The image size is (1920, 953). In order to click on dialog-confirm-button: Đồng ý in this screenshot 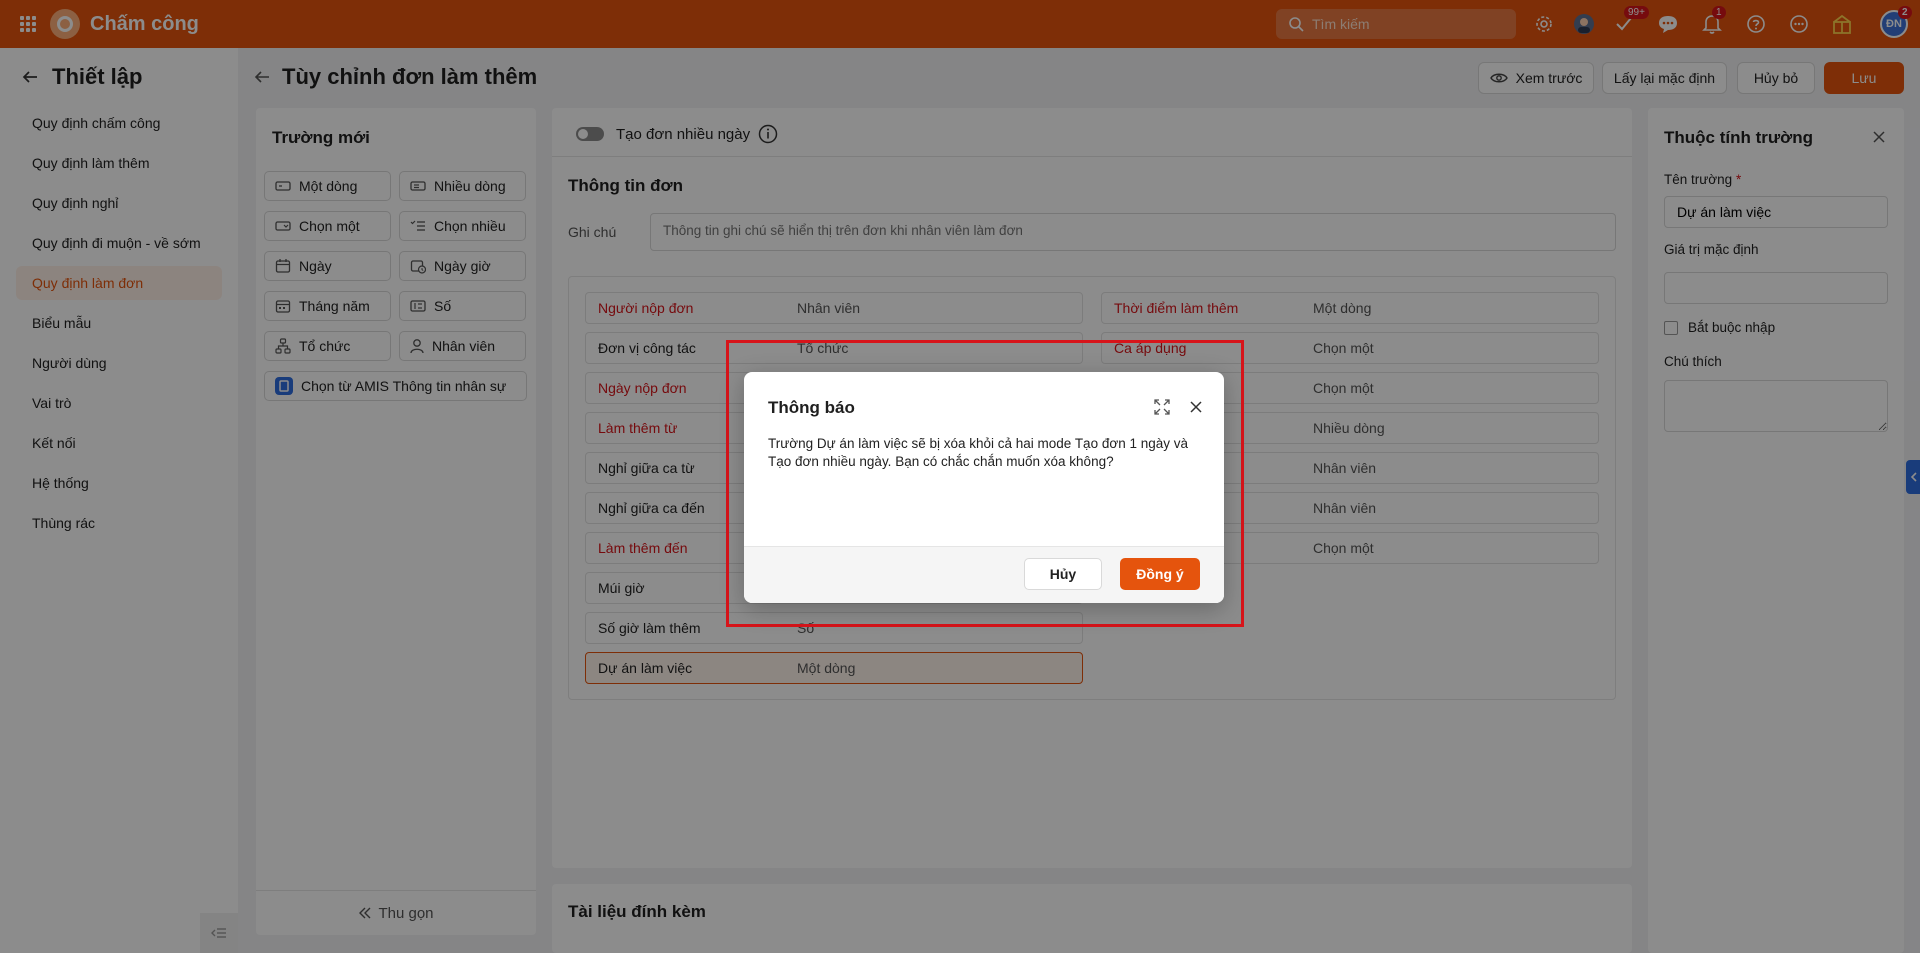, I will do `click(1160, 574)`.